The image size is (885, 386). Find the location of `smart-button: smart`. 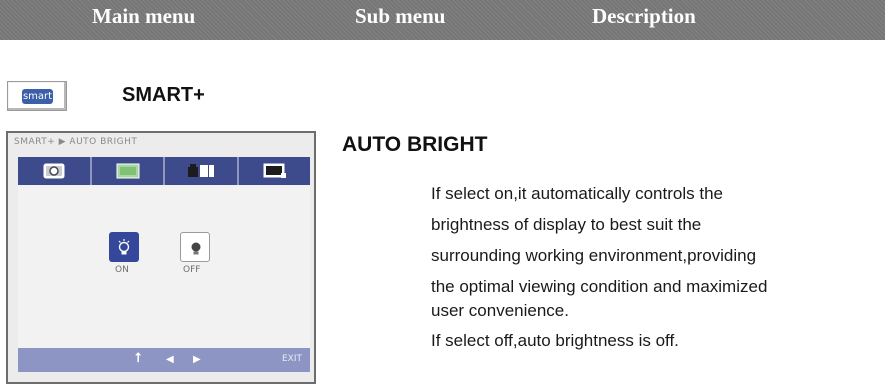

smart-button: smart is located at coordinates (37, 96).